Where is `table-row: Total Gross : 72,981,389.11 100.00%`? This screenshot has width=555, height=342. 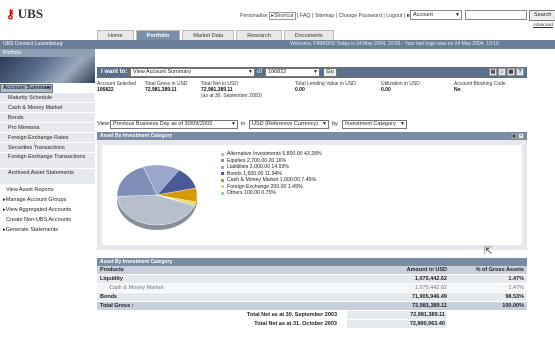 table-row: Total Gross : 72,981,389.11 100.00% is located at coordinates (312, 306).